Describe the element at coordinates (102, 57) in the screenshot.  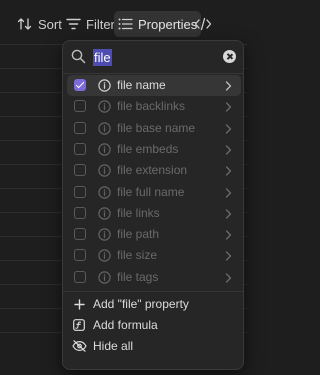
I see `search-input: file` at that location.